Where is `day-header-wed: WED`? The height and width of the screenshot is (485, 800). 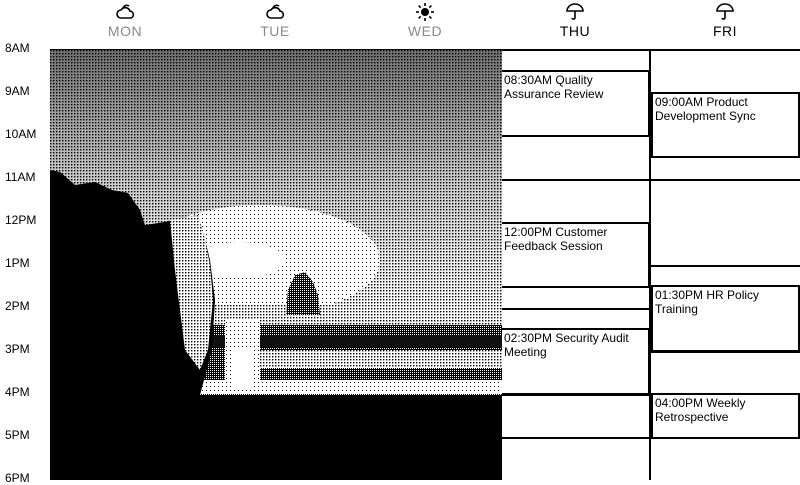
day-header-wed: WED is located at coordinates (425, 25).